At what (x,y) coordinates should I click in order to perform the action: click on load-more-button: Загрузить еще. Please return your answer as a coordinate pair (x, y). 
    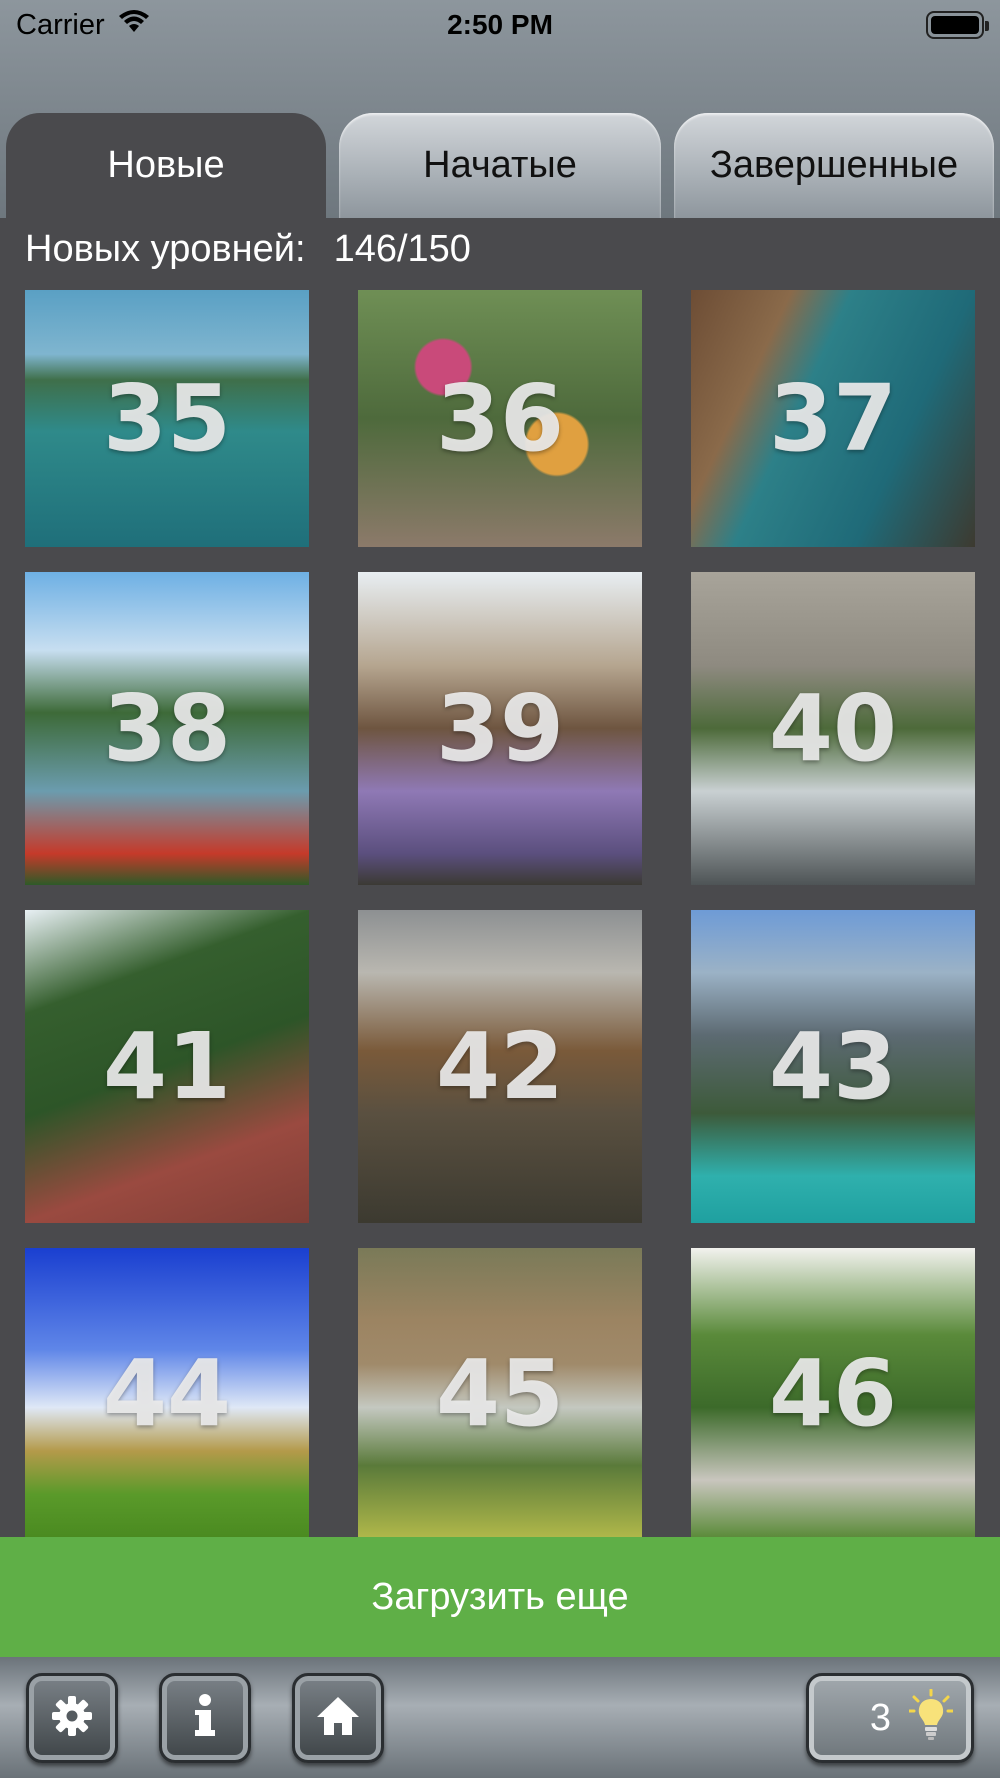
    Looking at the image, I should click on (500, 1597).